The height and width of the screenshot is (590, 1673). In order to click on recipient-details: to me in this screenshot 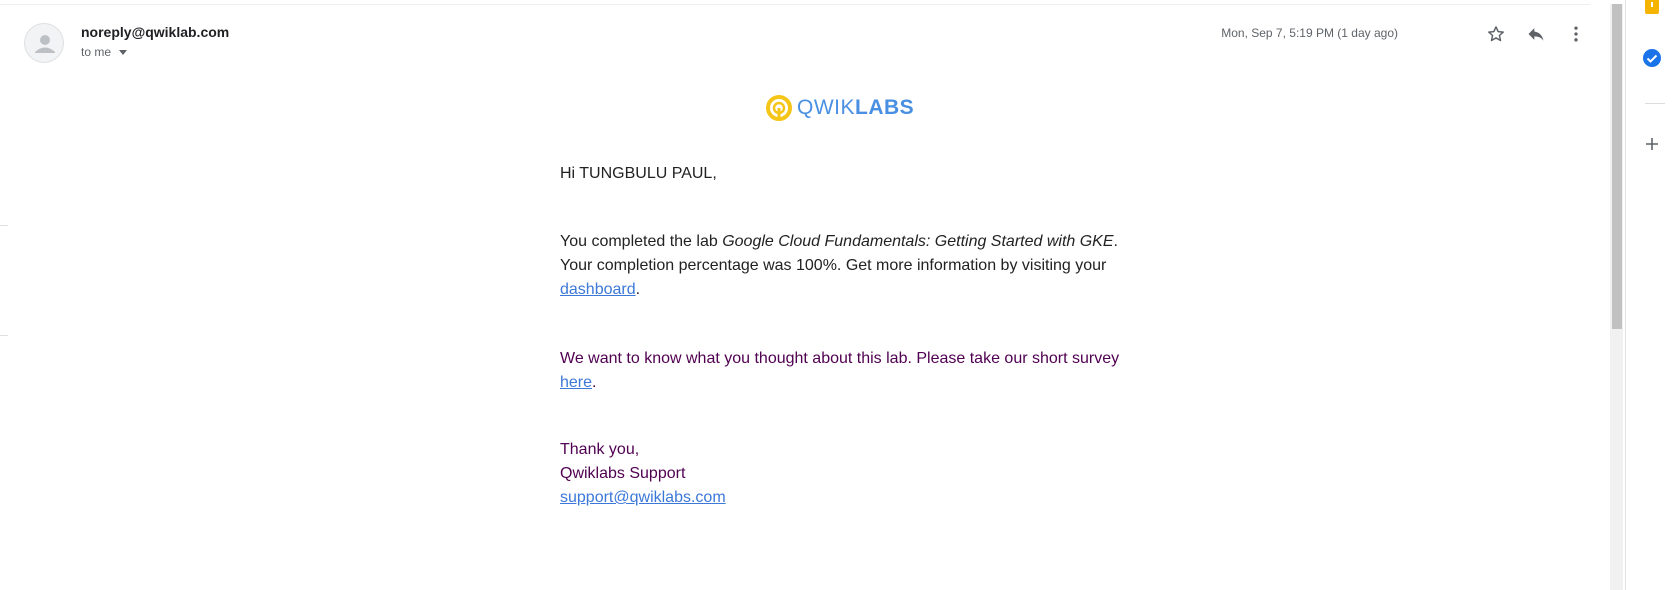, I will do `click(104, 52)`.